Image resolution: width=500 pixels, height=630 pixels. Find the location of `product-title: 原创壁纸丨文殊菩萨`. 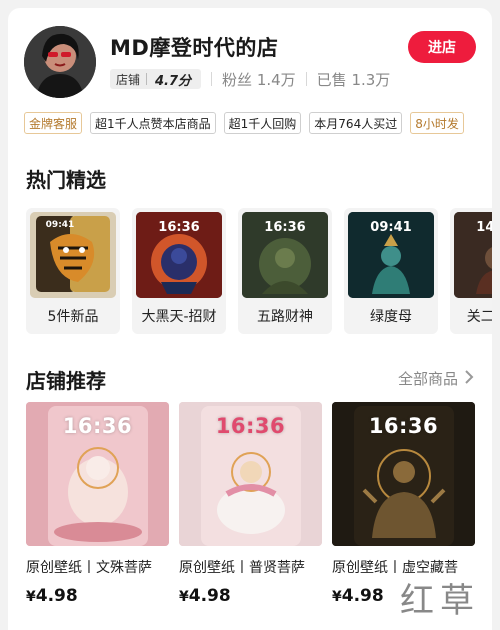

product-title: 原创壁纸丨文殊菩萨 is located at coordinates (89, 568).